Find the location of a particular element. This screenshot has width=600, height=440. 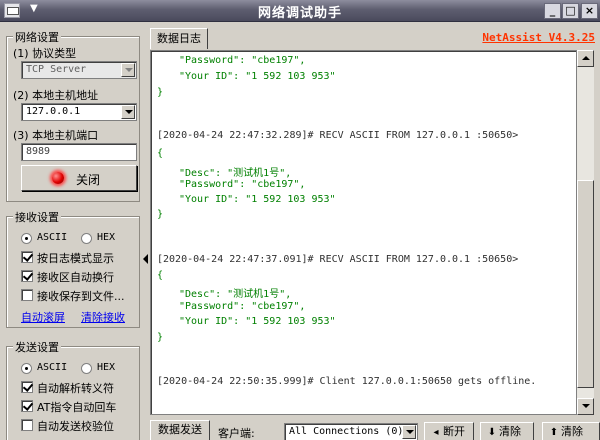

save-to-file-checkbox is located at coordinates (27, 295).